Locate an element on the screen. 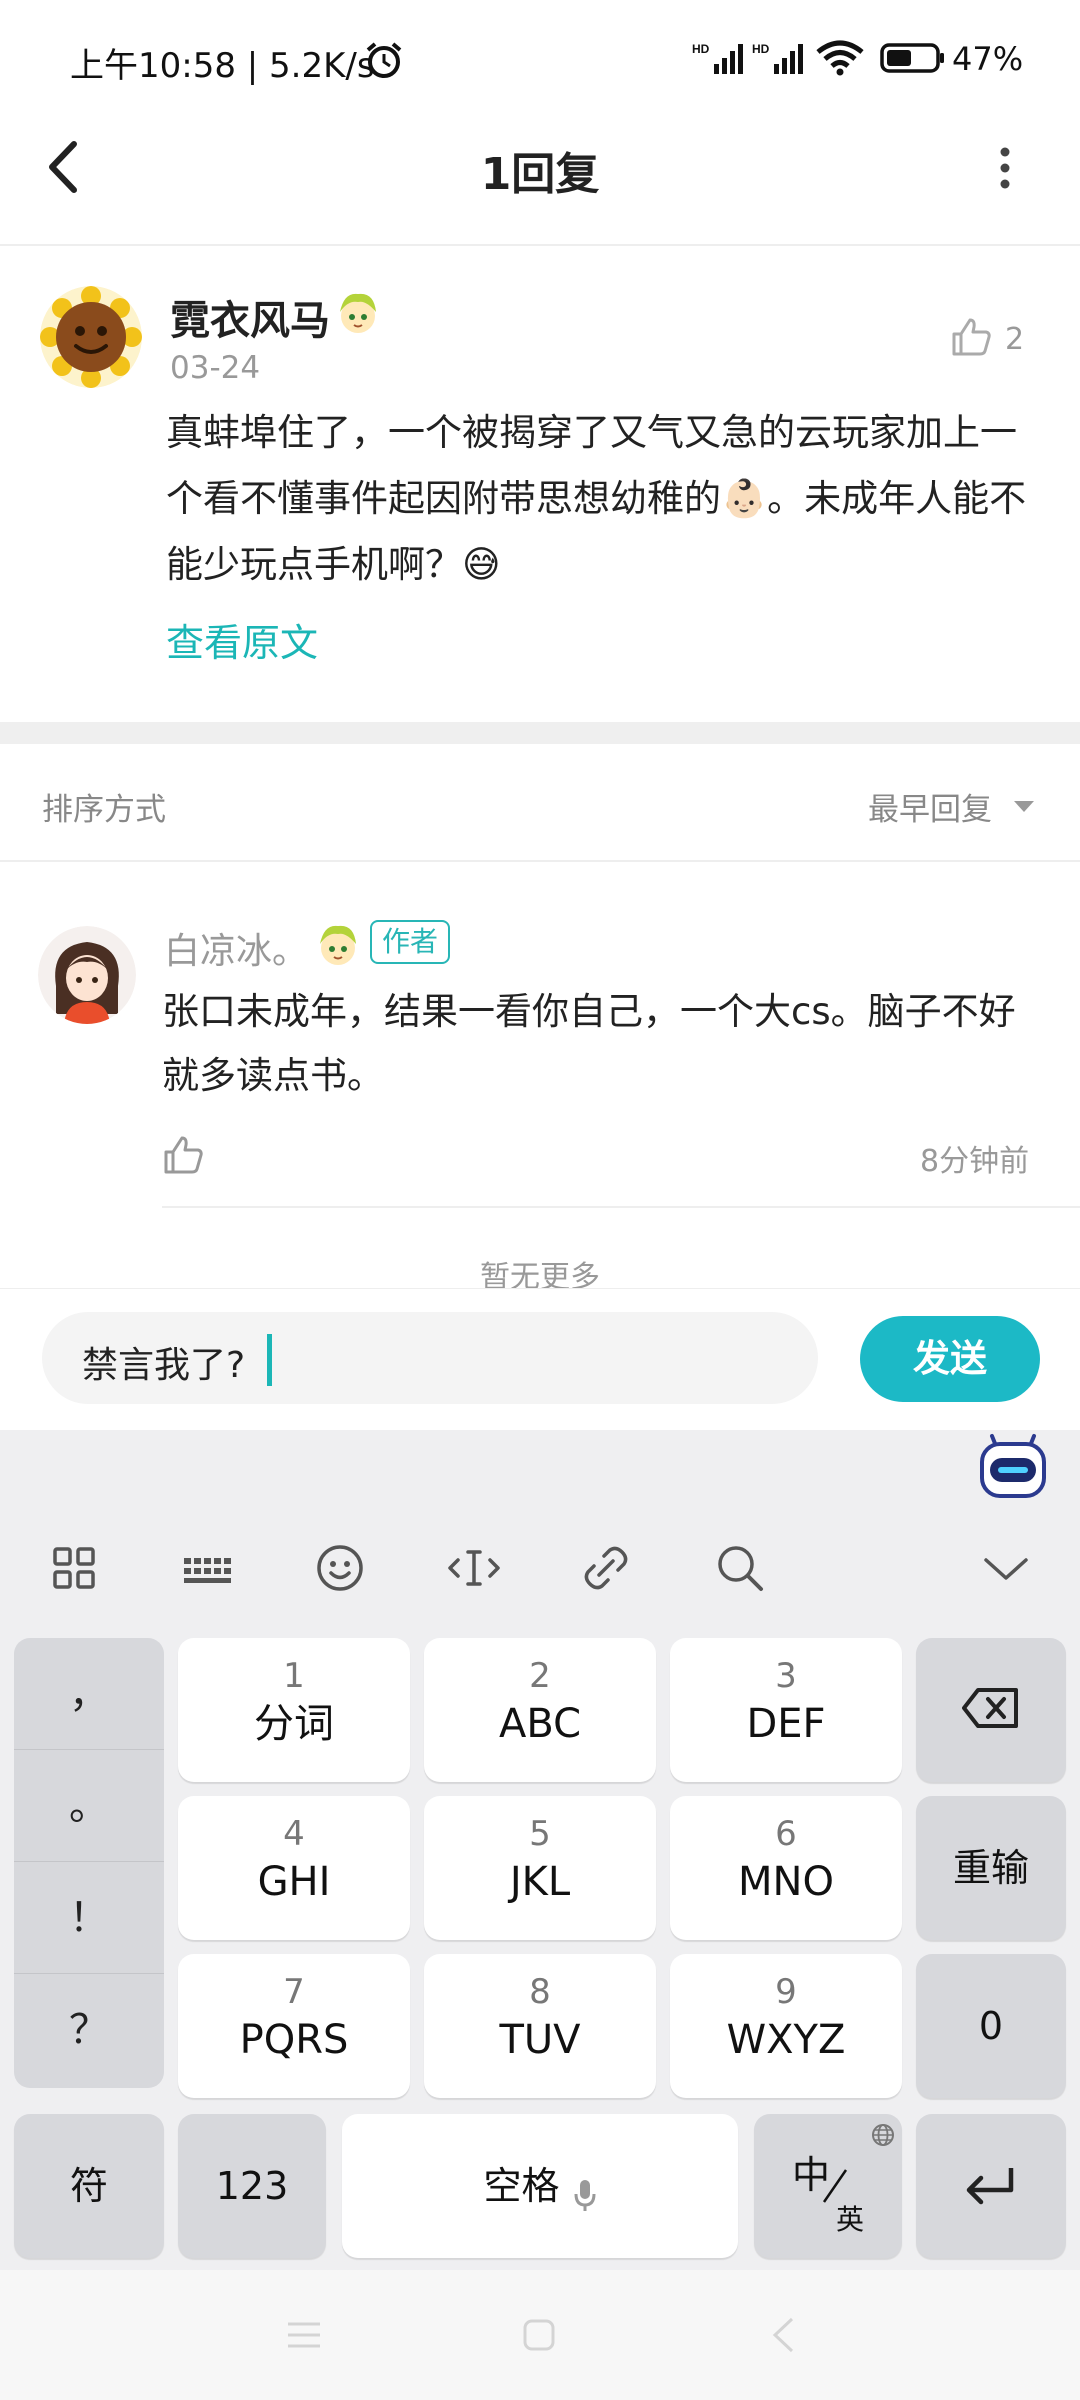  reinput-key: 重输 is located at coordinates (991, 1868).